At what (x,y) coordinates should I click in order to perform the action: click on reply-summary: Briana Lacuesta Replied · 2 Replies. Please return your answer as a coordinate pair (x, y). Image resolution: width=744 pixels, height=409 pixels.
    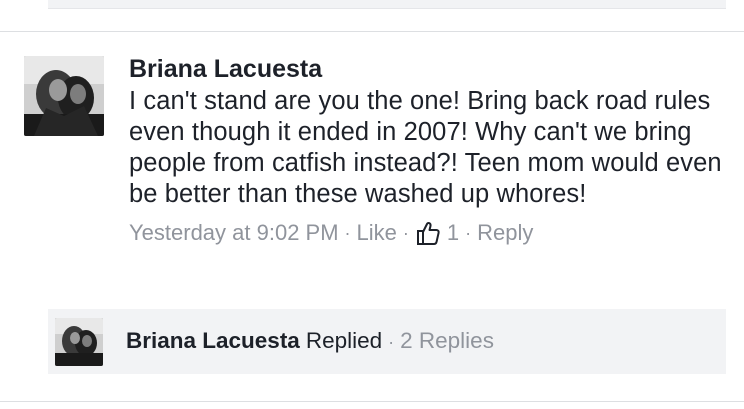
    Looking at the image, I should click on (310, 341).